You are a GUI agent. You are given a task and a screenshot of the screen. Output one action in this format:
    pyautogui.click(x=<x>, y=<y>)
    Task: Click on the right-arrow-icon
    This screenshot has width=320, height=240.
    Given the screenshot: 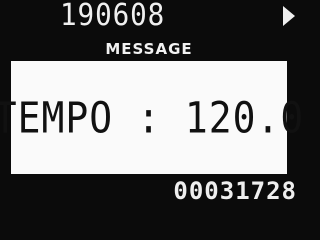 What is the action you would take?
    pyautogui.click(x=289, y=16)
    